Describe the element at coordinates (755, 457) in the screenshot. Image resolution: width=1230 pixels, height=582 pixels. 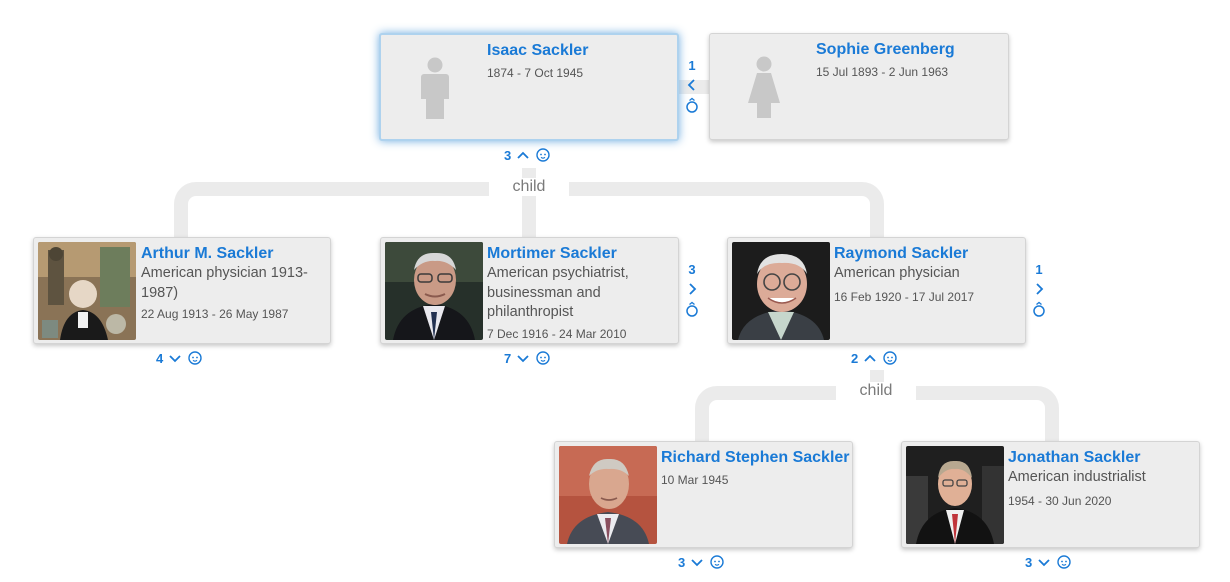
I see `person-name: Richard Stephen Sackler` at that location.